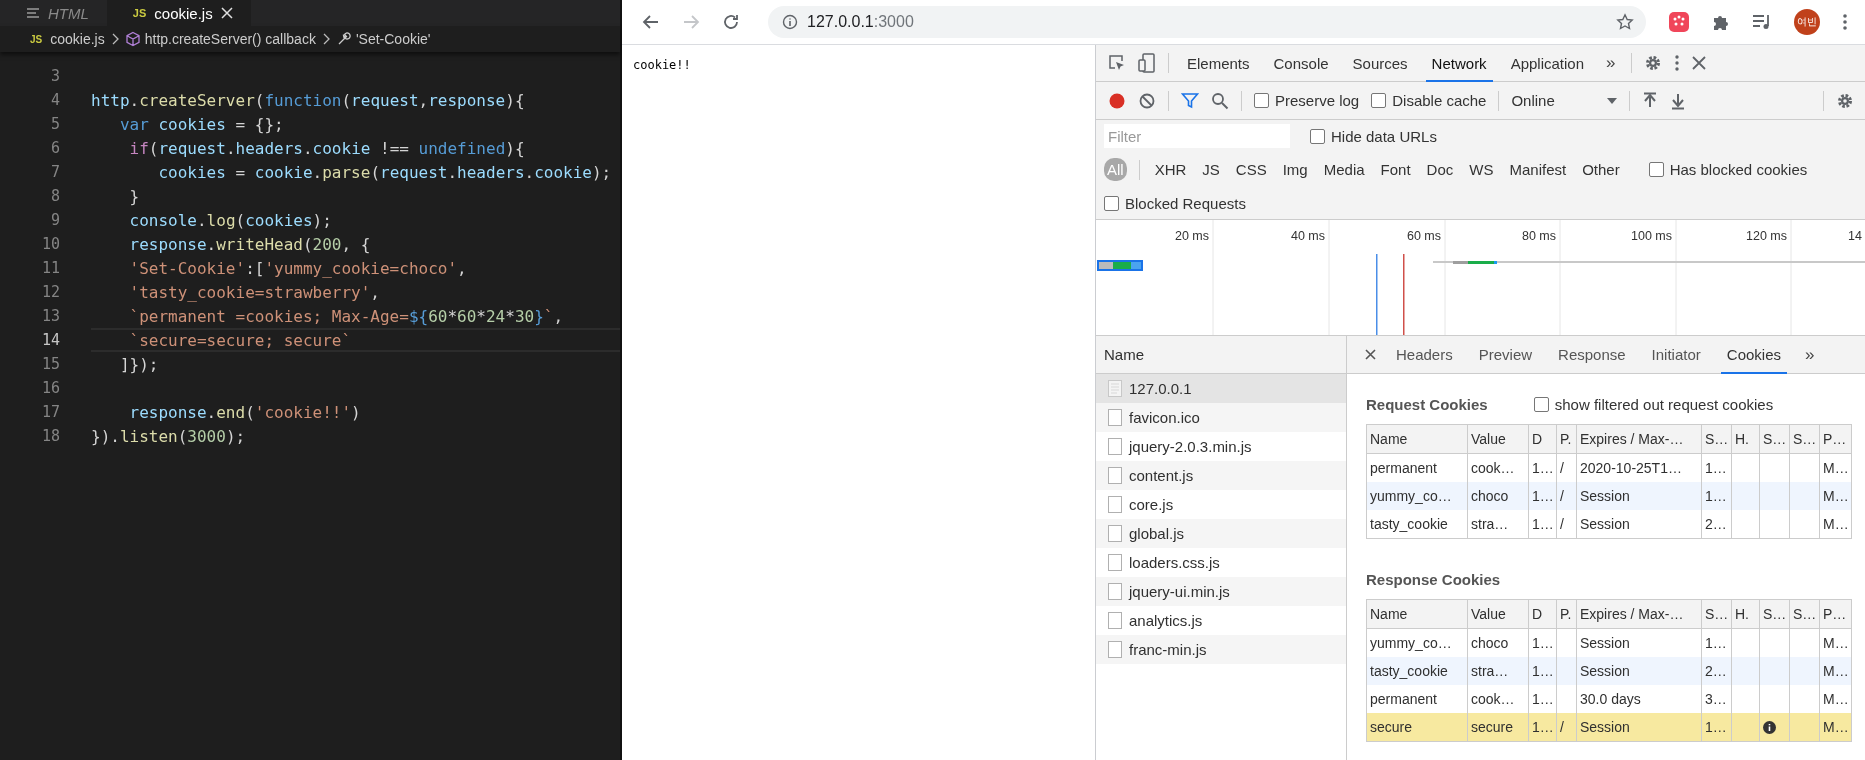  I want to click on checkbox-label: Disable cache, so click(1439, 100).